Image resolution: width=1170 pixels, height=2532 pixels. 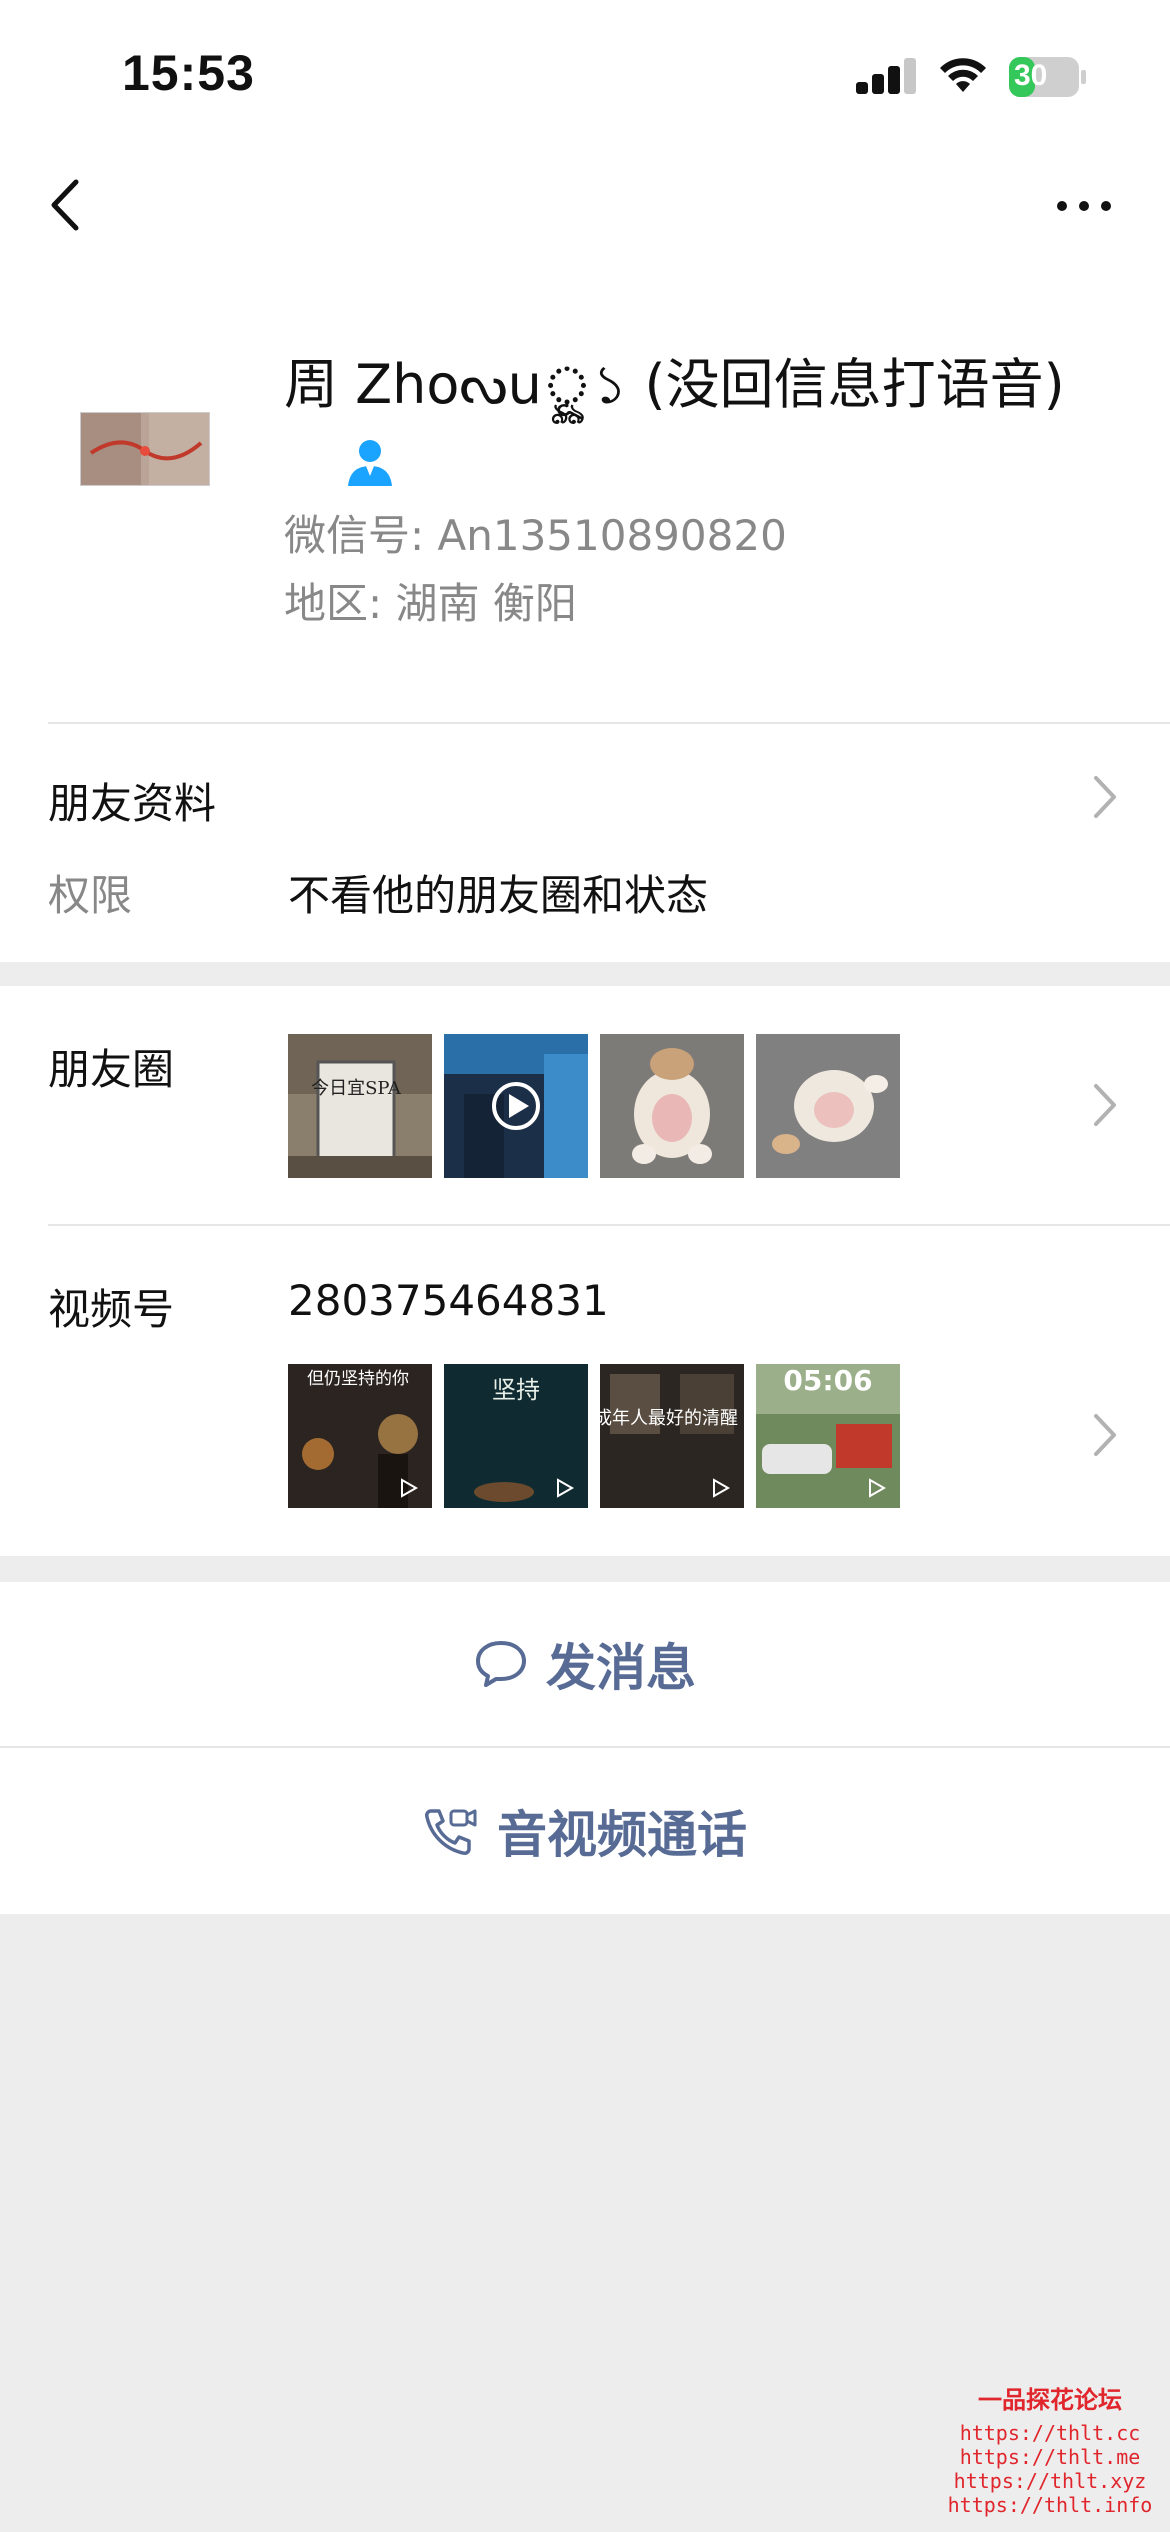 What do you see at coordinates (585, 842) in the screenshot?
I see `friend-info-section` at bounding box center [585, 842].